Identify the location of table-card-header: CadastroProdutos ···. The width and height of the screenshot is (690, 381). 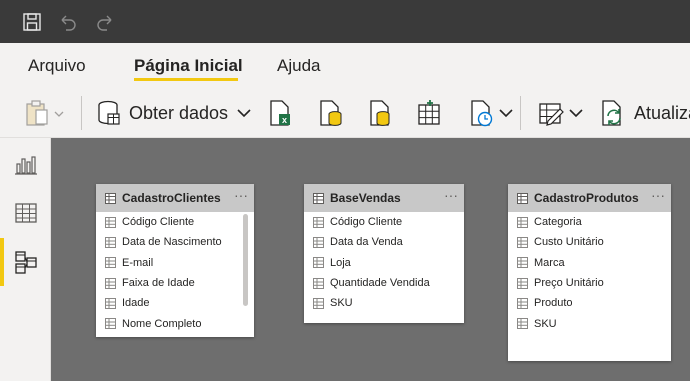
(589, 198).